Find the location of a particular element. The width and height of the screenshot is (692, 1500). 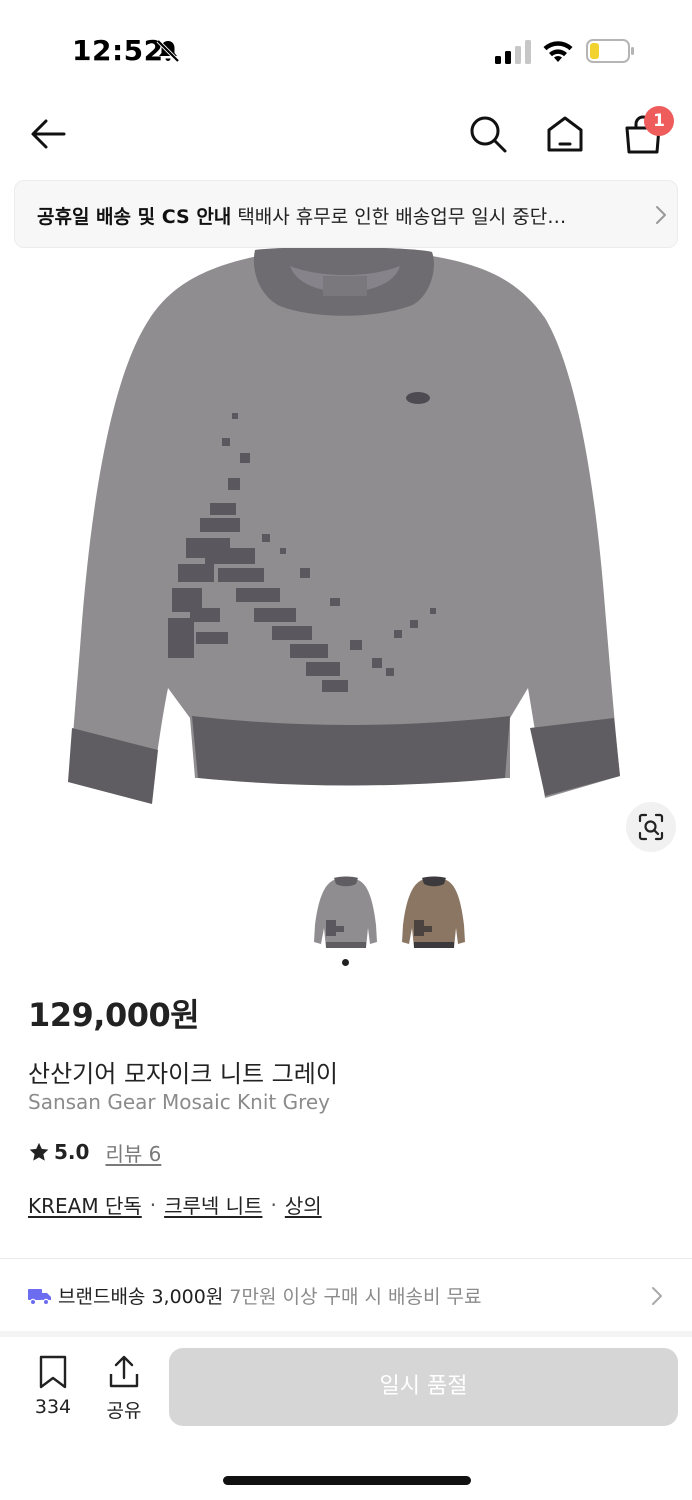

wifi-icon is located at coordinates (558, 51).